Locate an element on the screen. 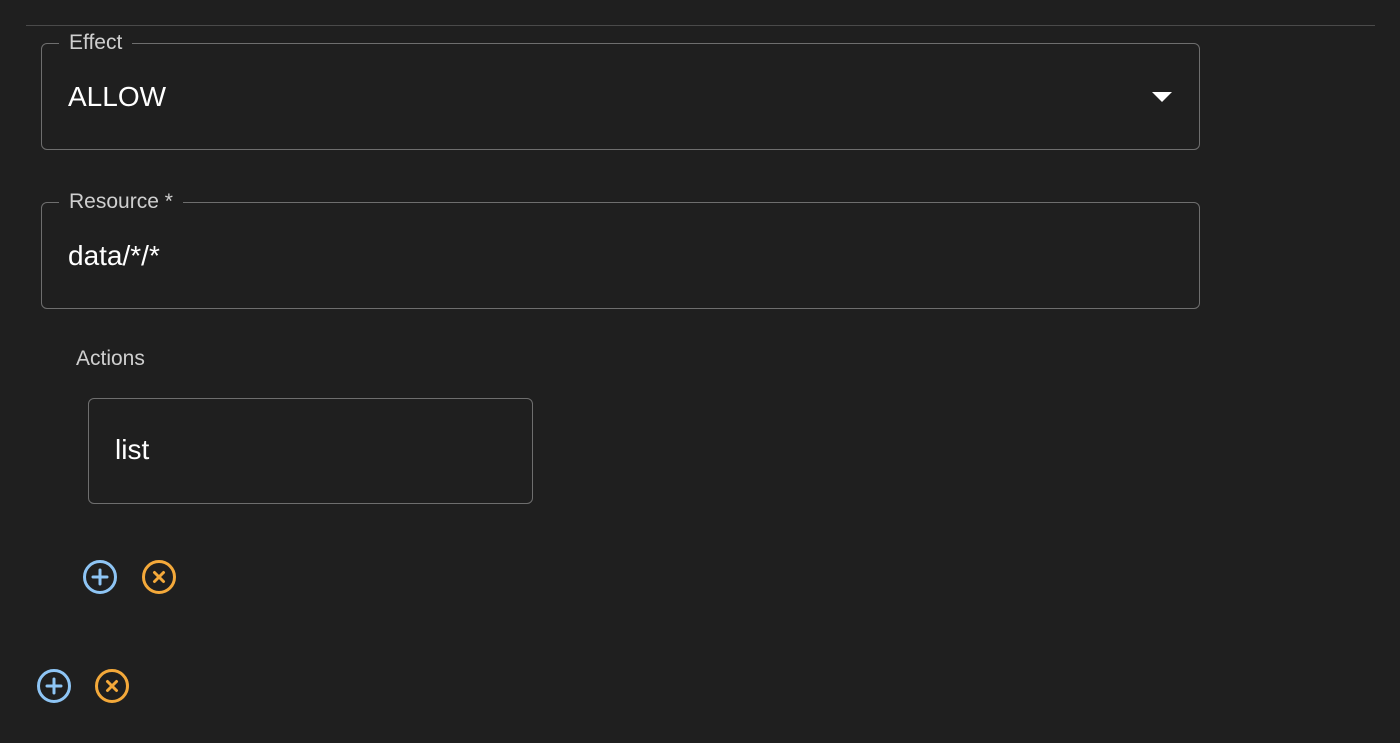 The height and width of the screenshot is (743, 1400). resource-field: Resource * data/*/* is located at coordinates (620, 249).